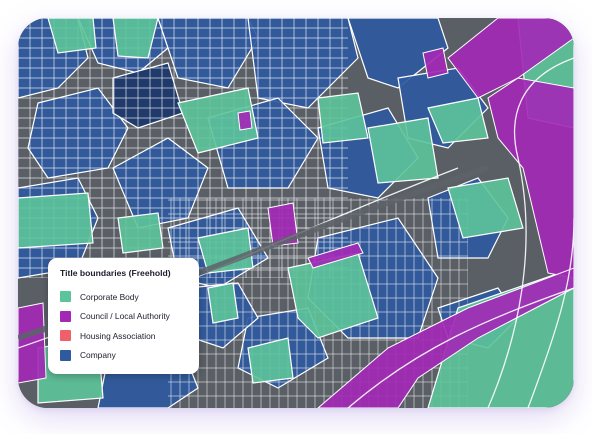 Image resolution: width=592 pixels, height=434 pixels. I want to click on swatch-red-icon, so click(65, 336).